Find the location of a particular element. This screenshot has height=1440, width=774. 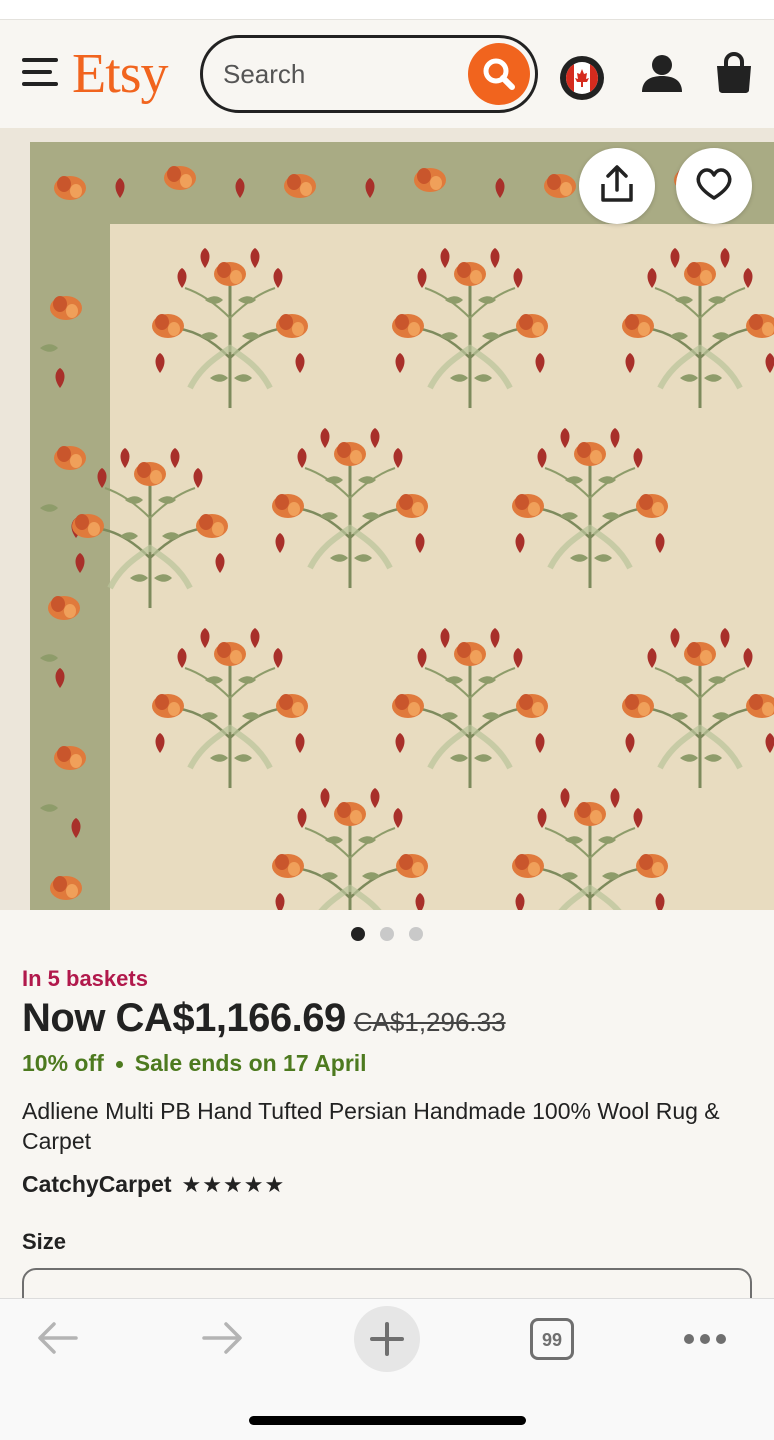

tab-count: 99 is located at coordinates (552, 1340).